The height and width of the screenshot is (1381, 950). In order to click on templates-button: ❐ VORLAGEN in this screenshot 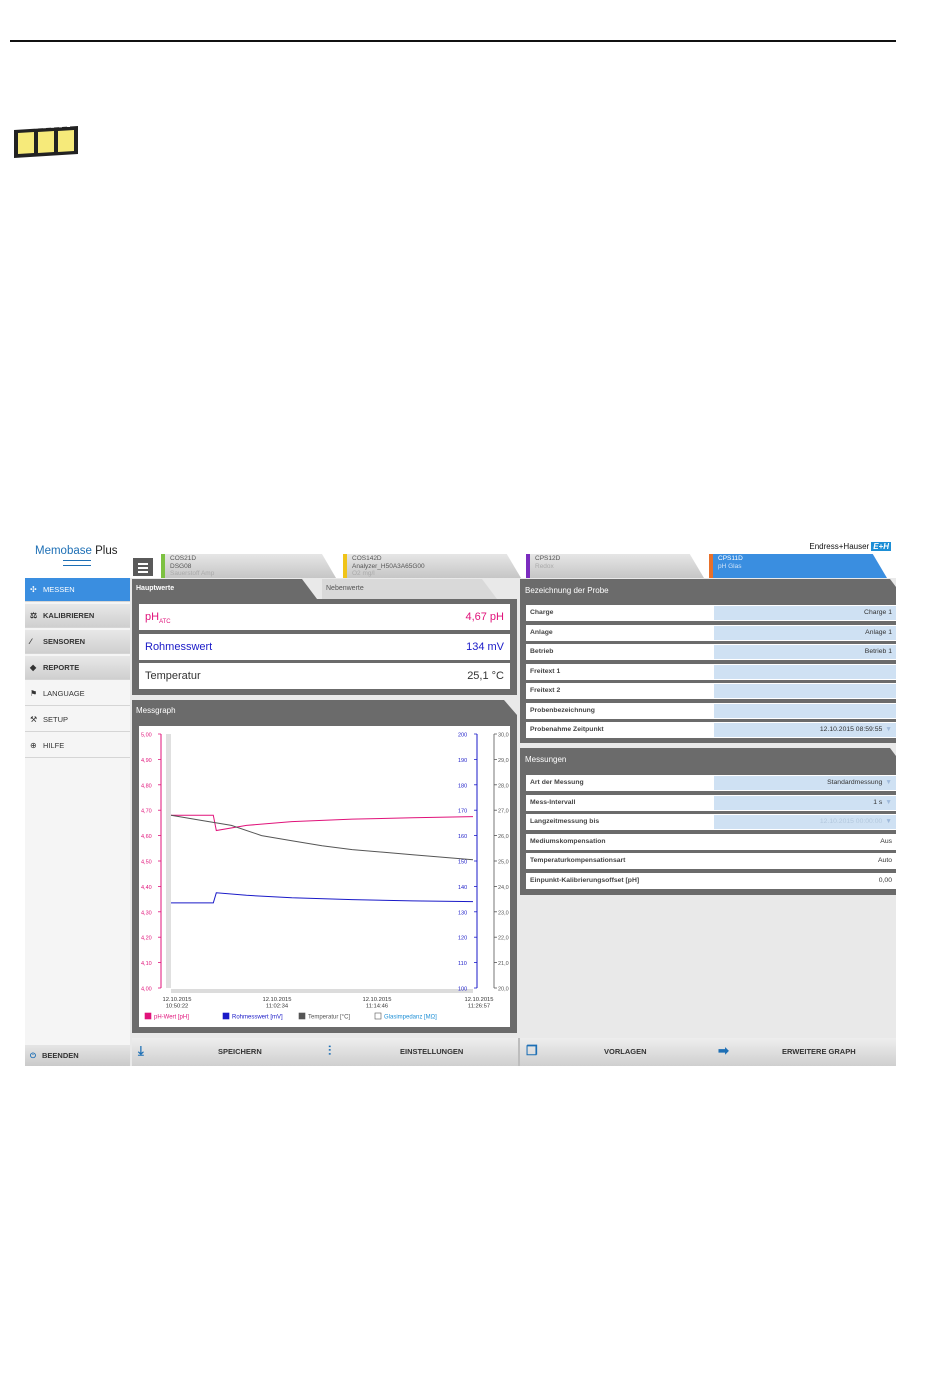, I will do `click(615, 1052)`.